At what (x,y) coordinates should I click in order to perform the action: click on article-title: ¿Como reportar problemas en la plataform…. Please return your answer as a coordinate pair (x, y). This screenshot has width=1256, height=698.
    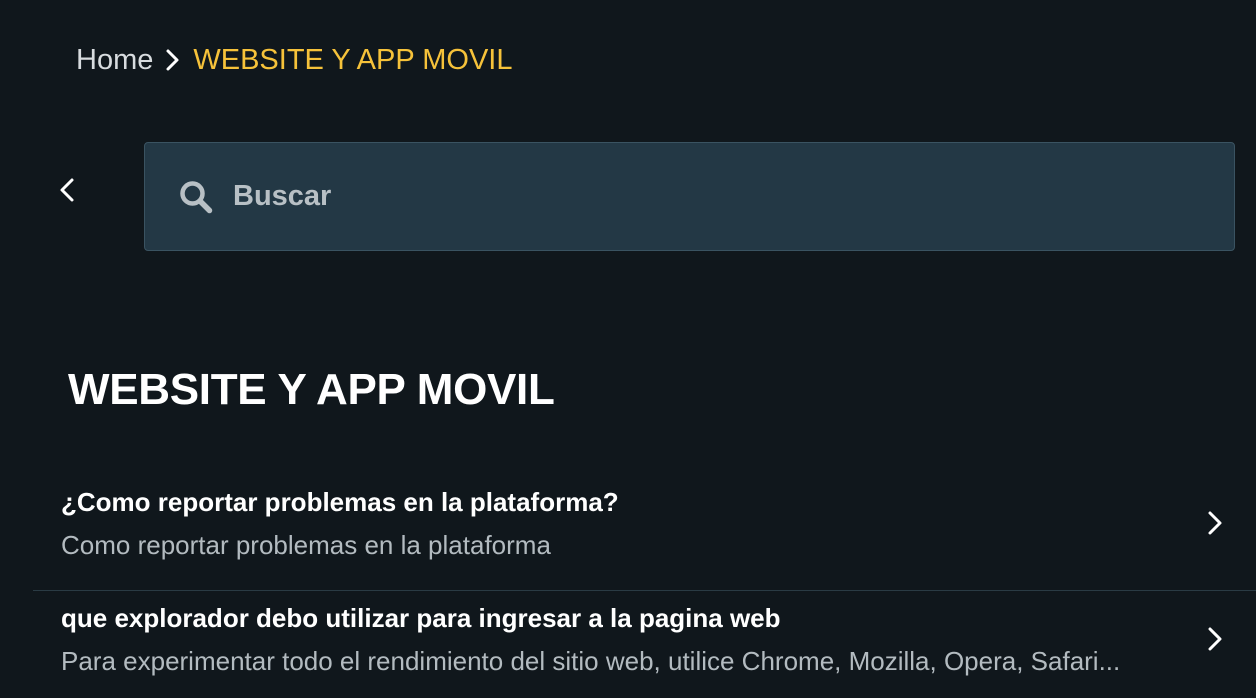
    Looking at the image, I should click on (340, 502).